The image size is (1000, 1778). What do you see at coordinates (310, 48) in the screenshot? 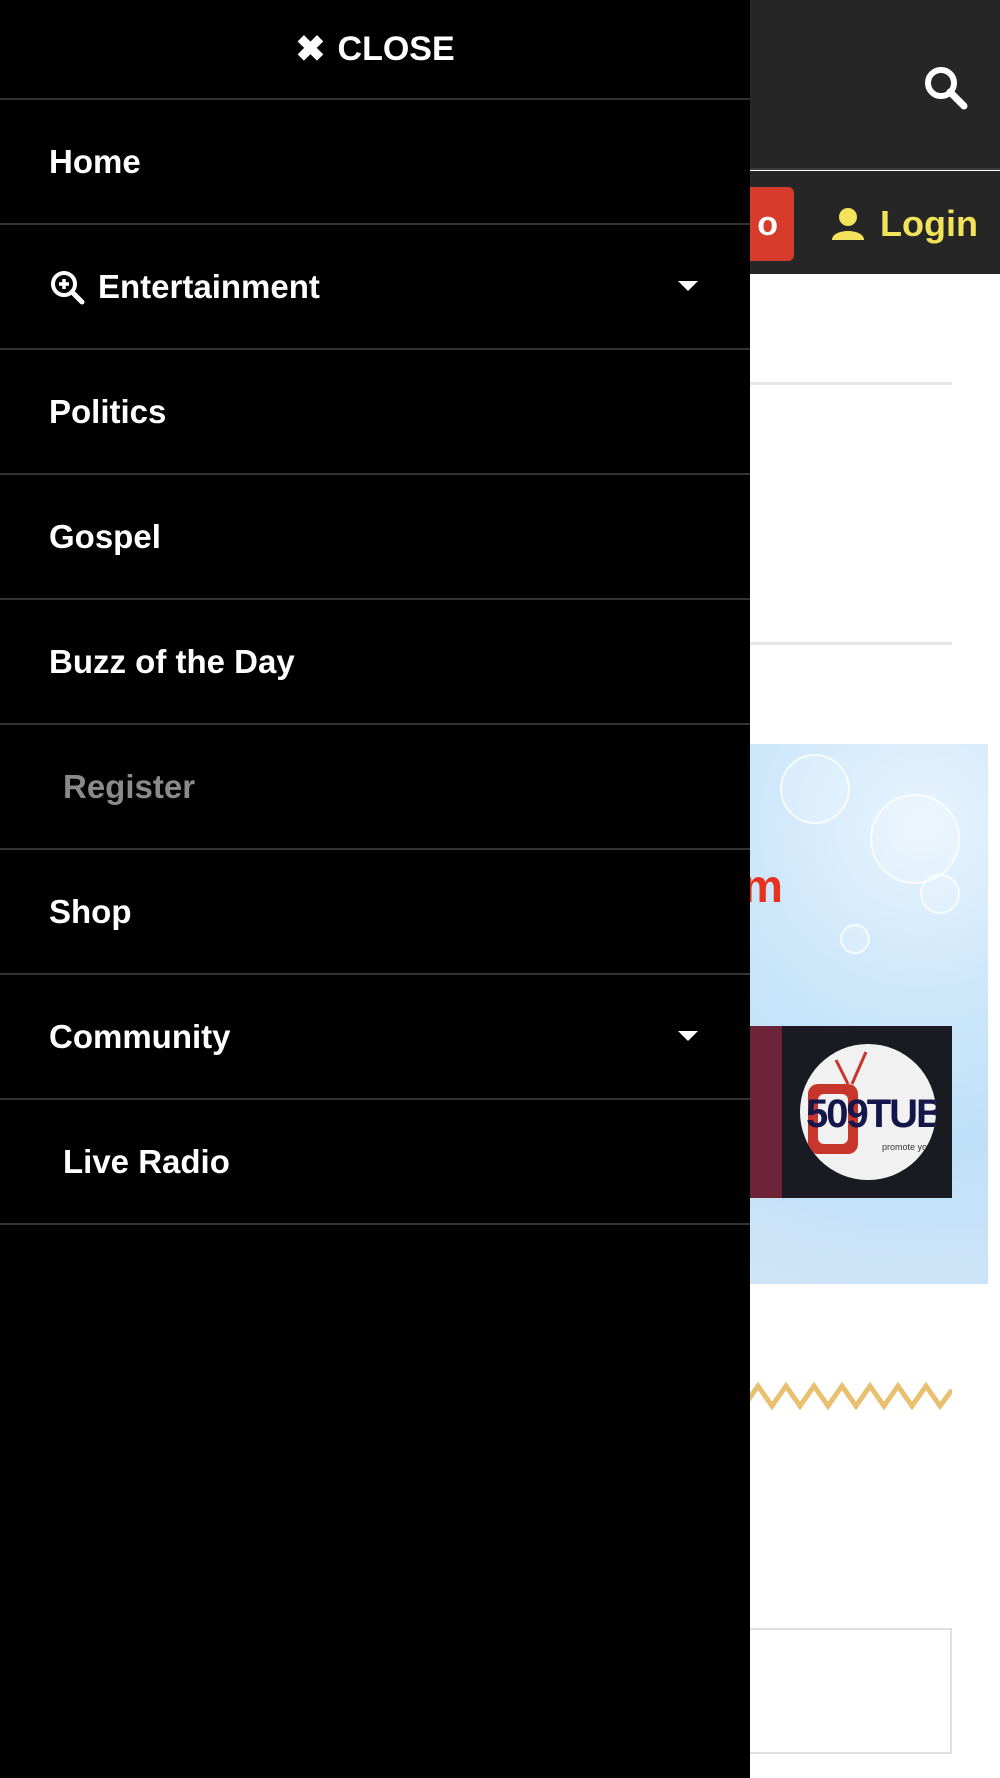
I see `close-icon: ✖` at bounding box center [310, 48].